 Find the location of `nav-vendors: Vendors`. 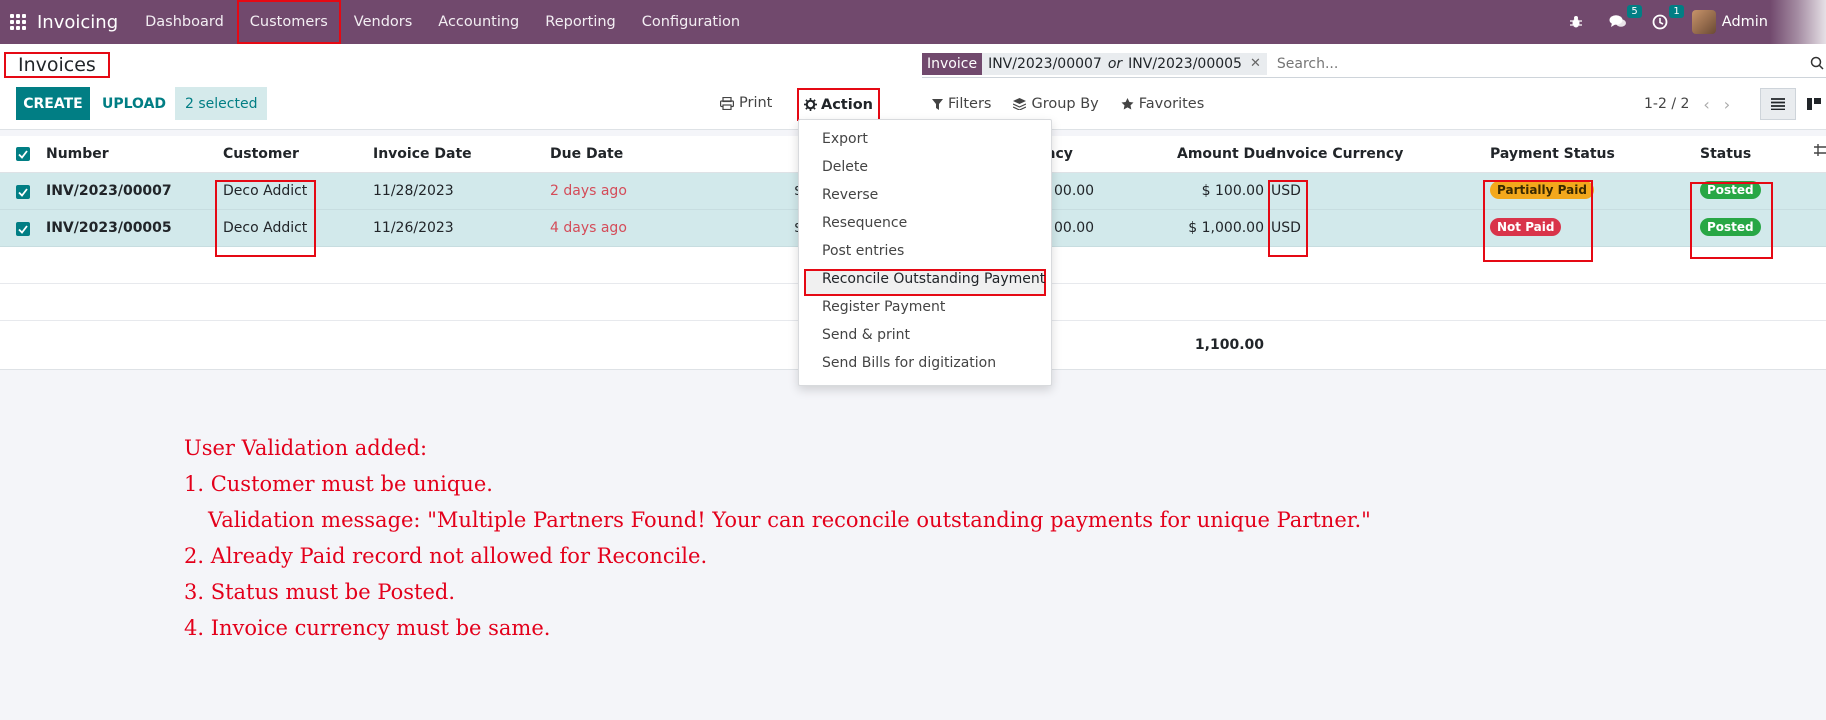

nav-vendors: Vendors is located at coordinates (383, 22).